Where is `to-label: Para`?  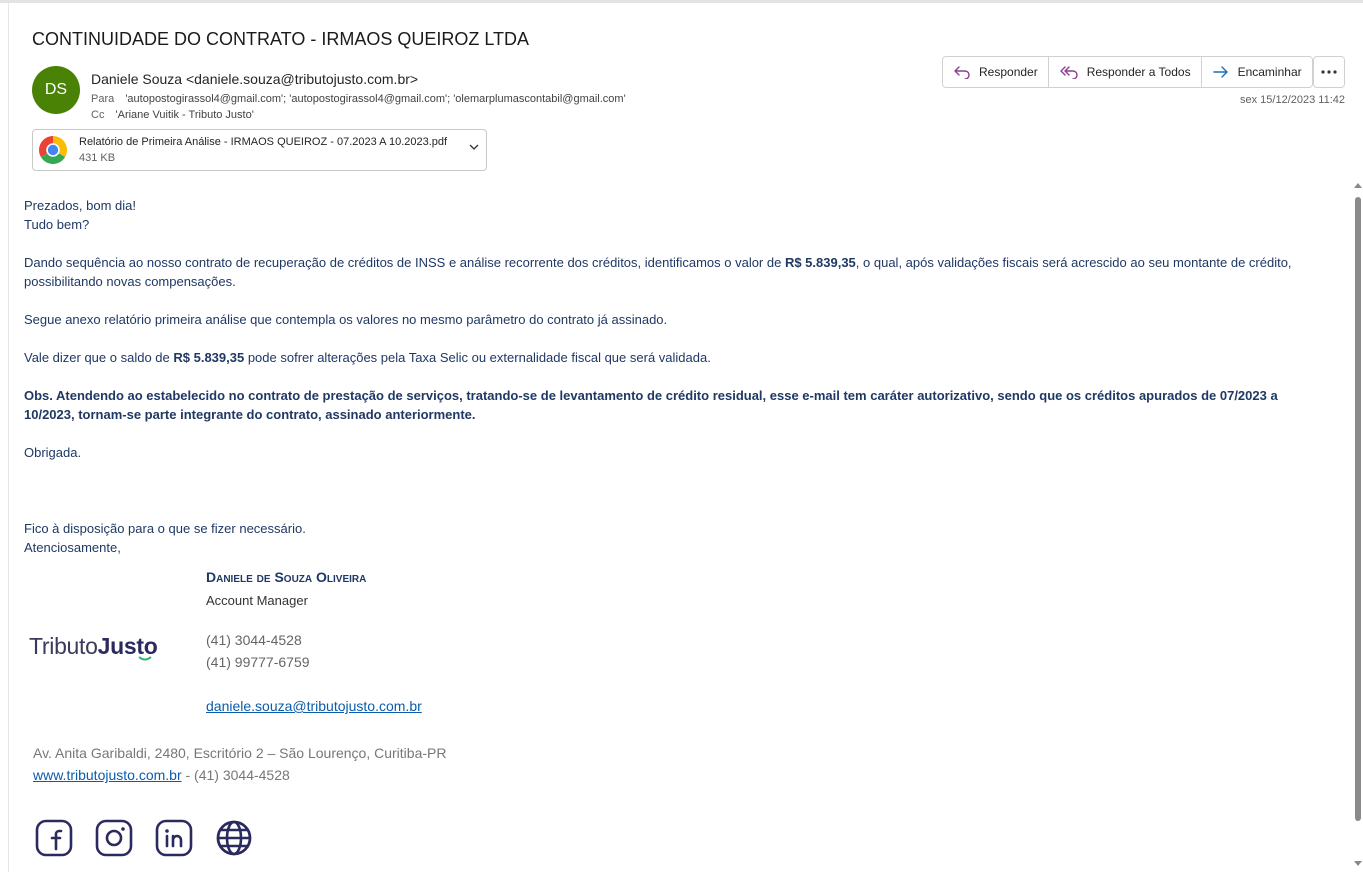 to-label: Para is located at coordinates (103, 99).